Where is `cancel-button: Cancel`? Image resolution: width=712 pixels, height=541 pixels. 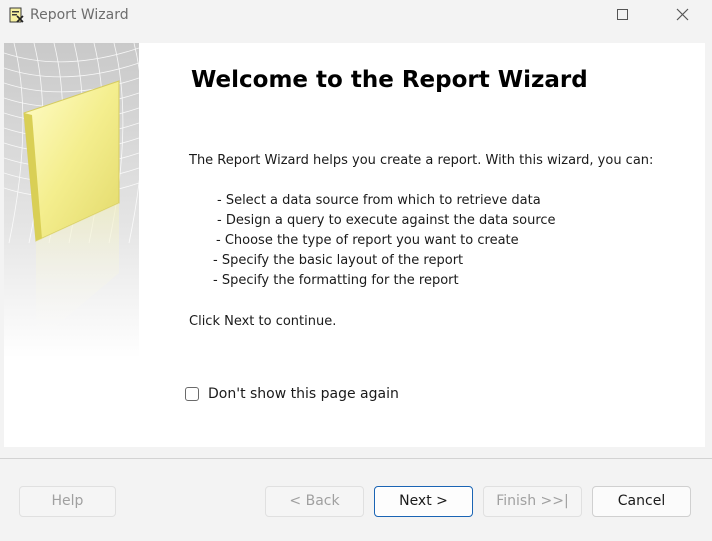 cancel-button: Cancel is located at coordinates (641, 501).